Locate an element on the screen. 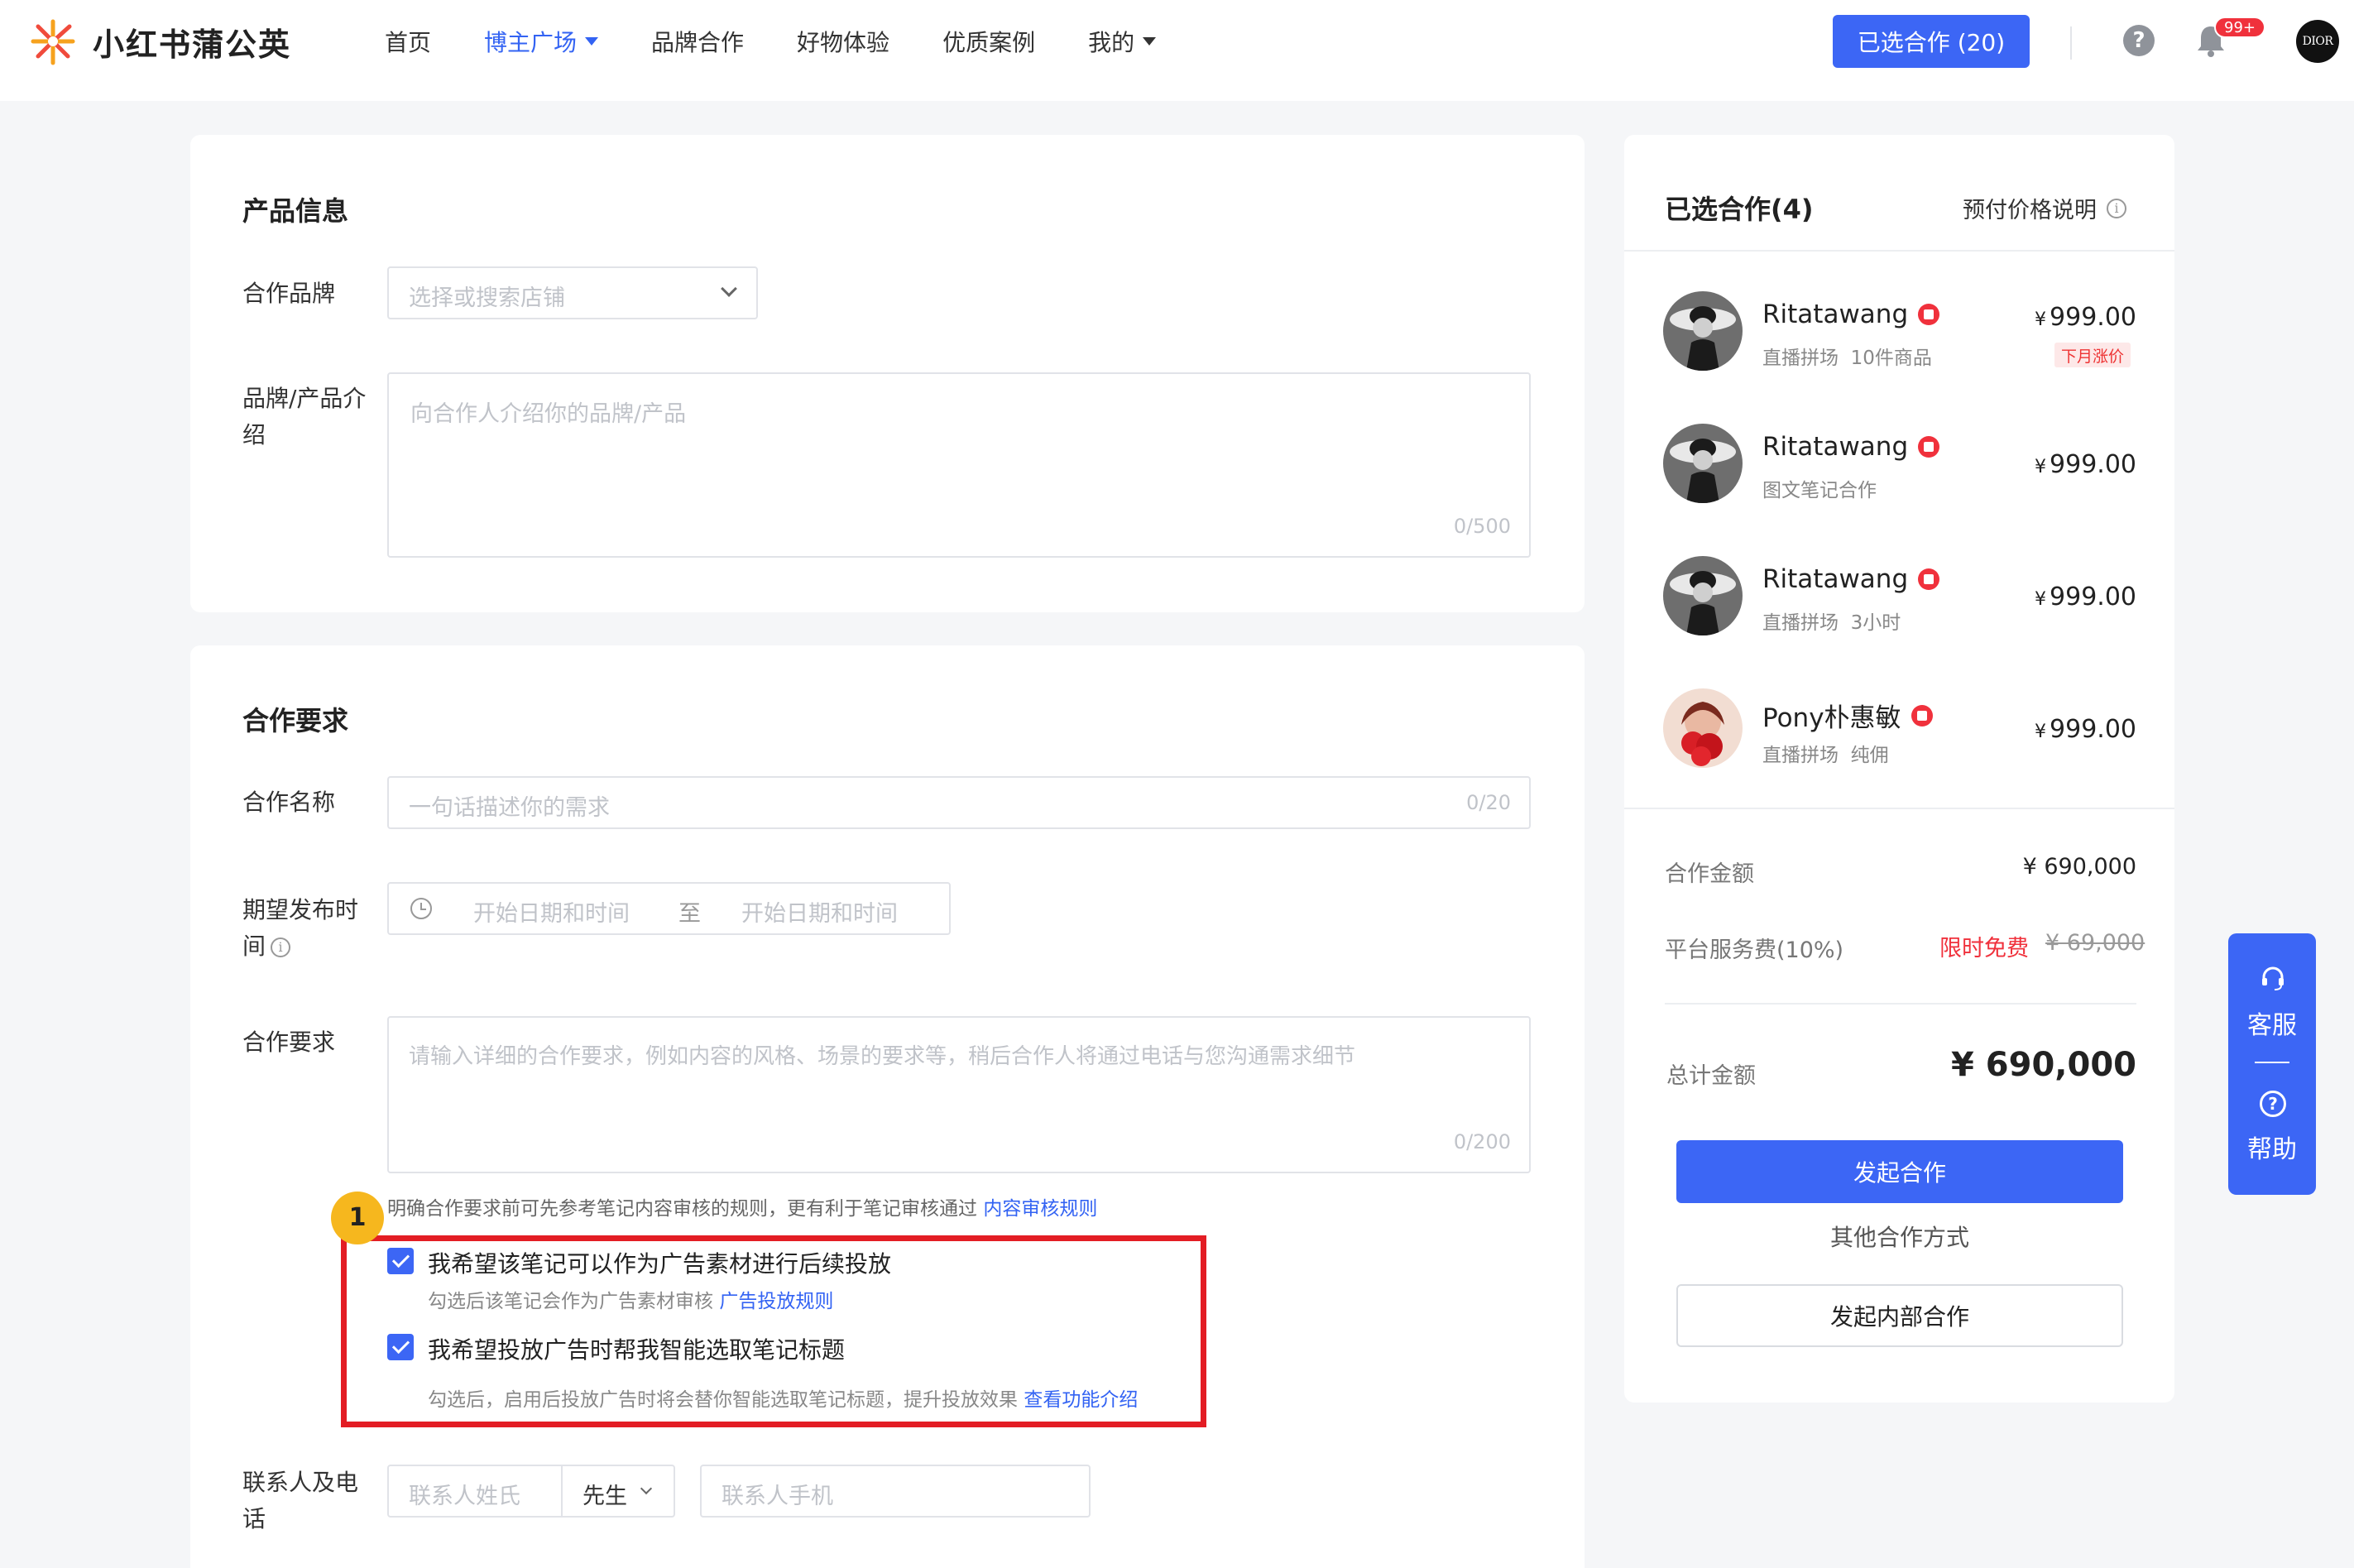 This screenshot has height=1568, width=2354. dandelion-logo-icon is located at coordinates (53, 42).